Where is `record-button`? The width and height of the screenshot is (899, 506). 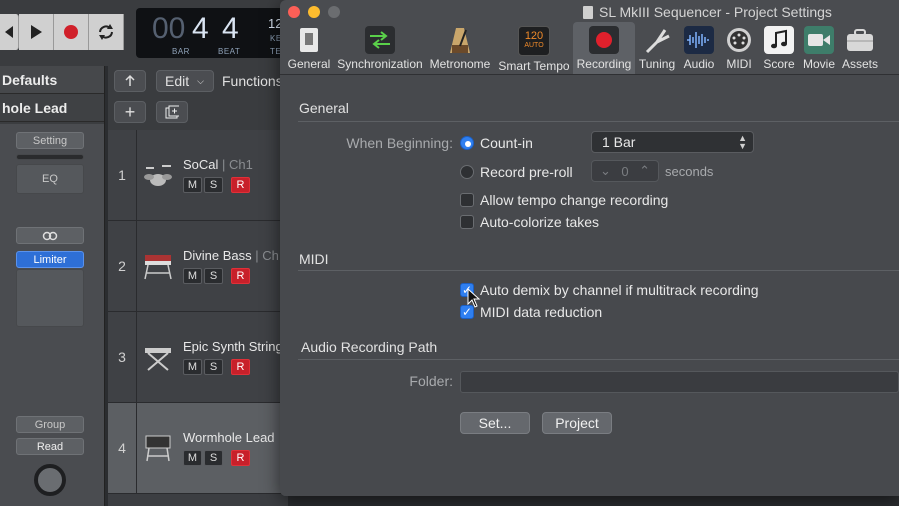
record-button is located at coordinates (71, 32).